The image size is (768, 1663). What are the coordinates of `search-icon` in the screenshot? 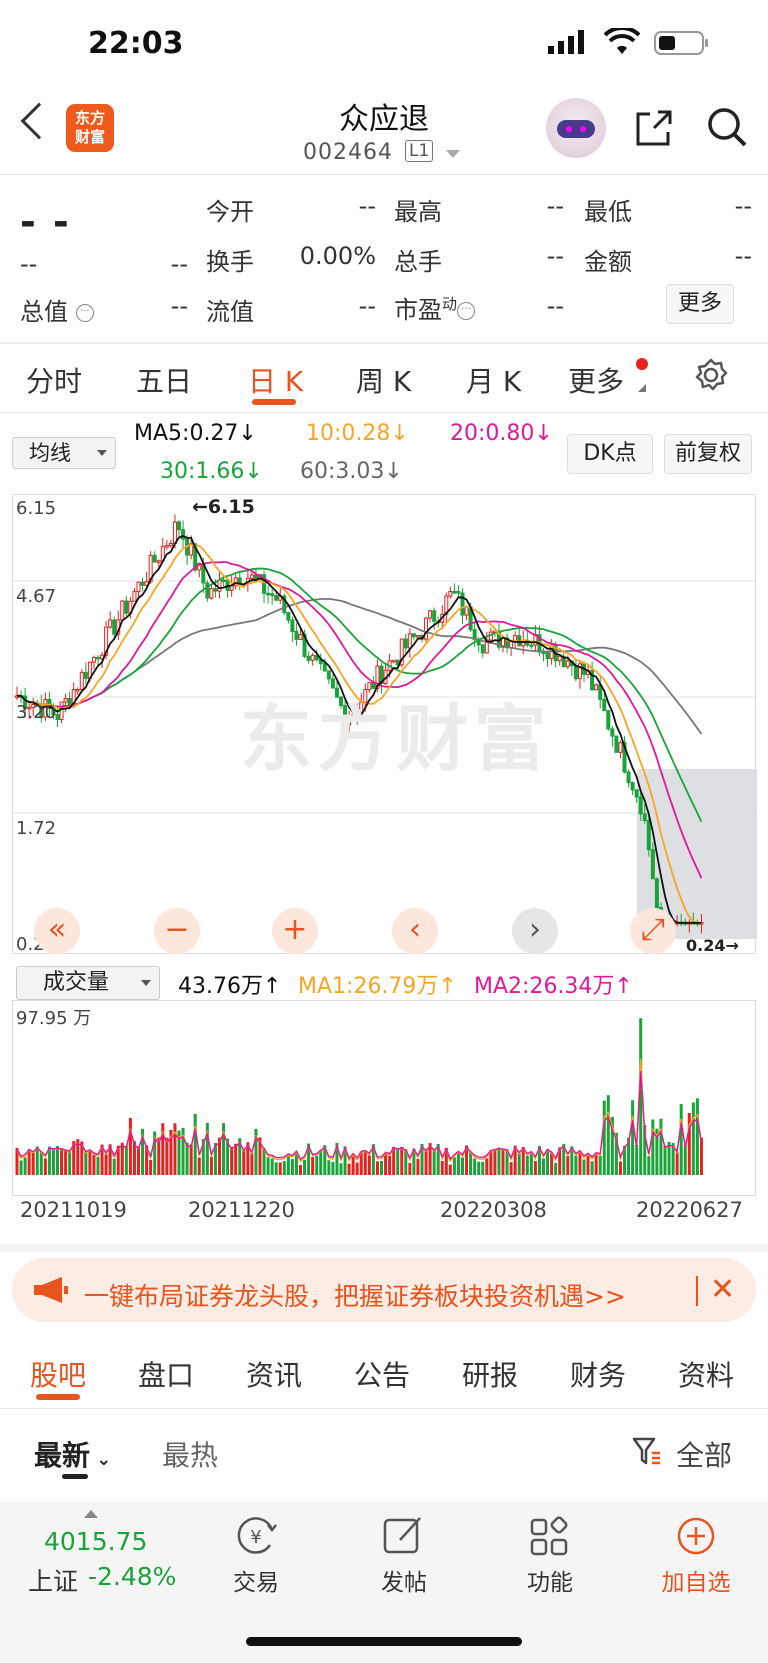 It's located at (727, 127).